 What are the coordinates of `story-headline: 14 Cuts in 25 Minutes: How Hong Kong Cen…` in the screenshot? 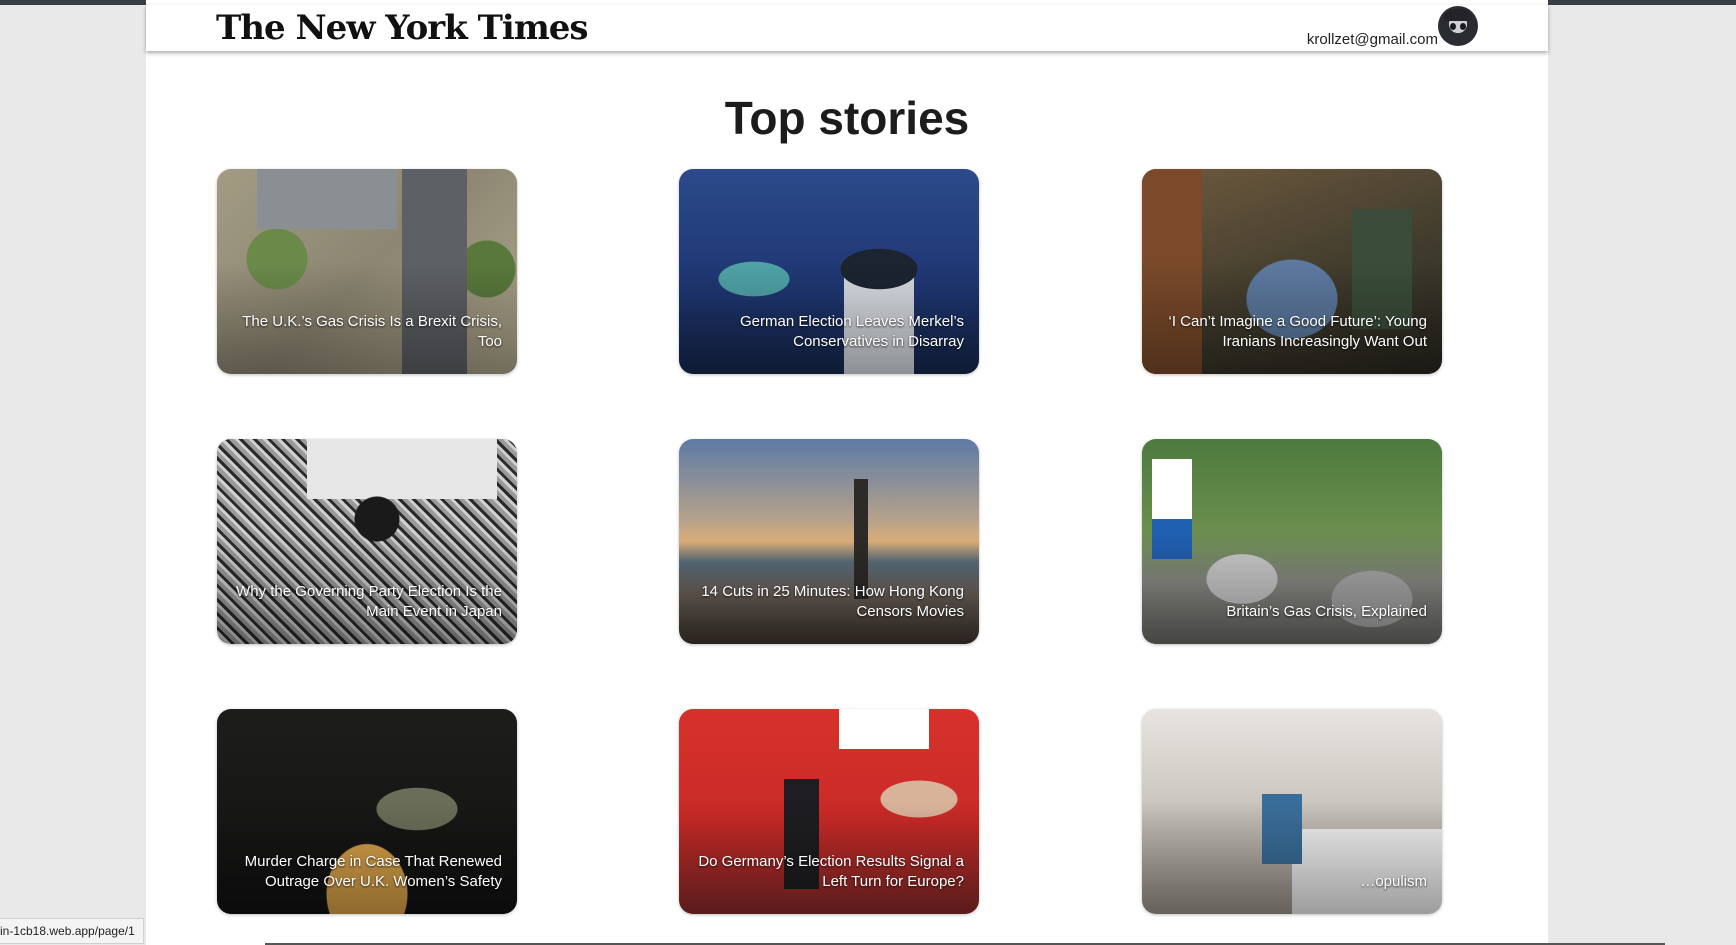 It's located at (832, 601).